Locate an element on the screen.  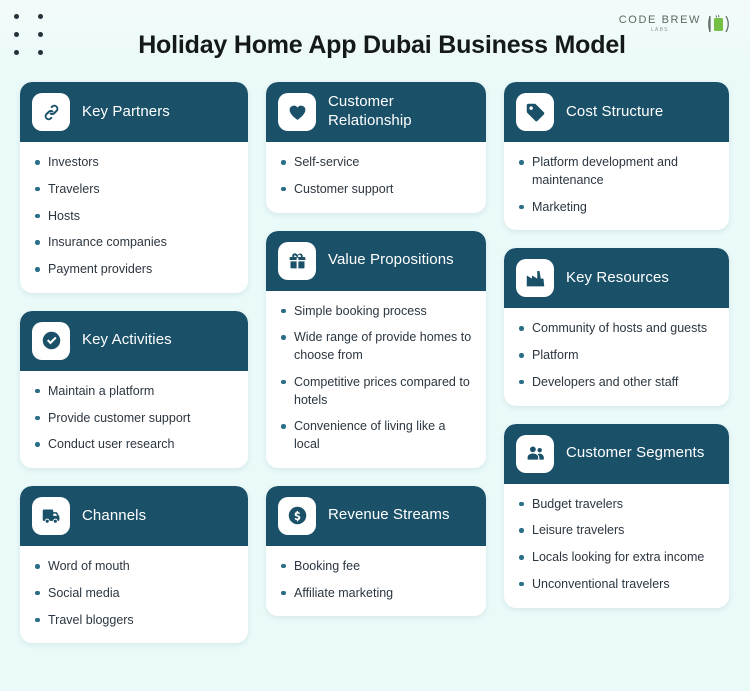
list-item: Unconventional travelers is located at coordinates (616, 585).